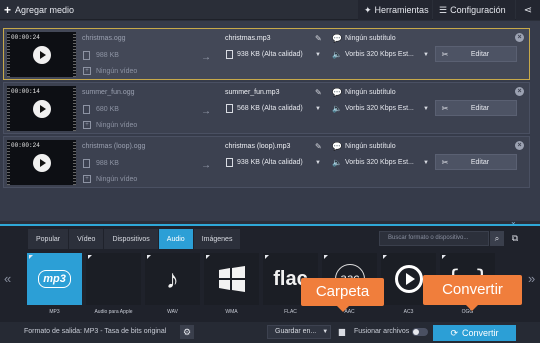 This screenshot has width=540, height=343. I want to click on source-name: summer_fun.ogg, so click(108, 92).